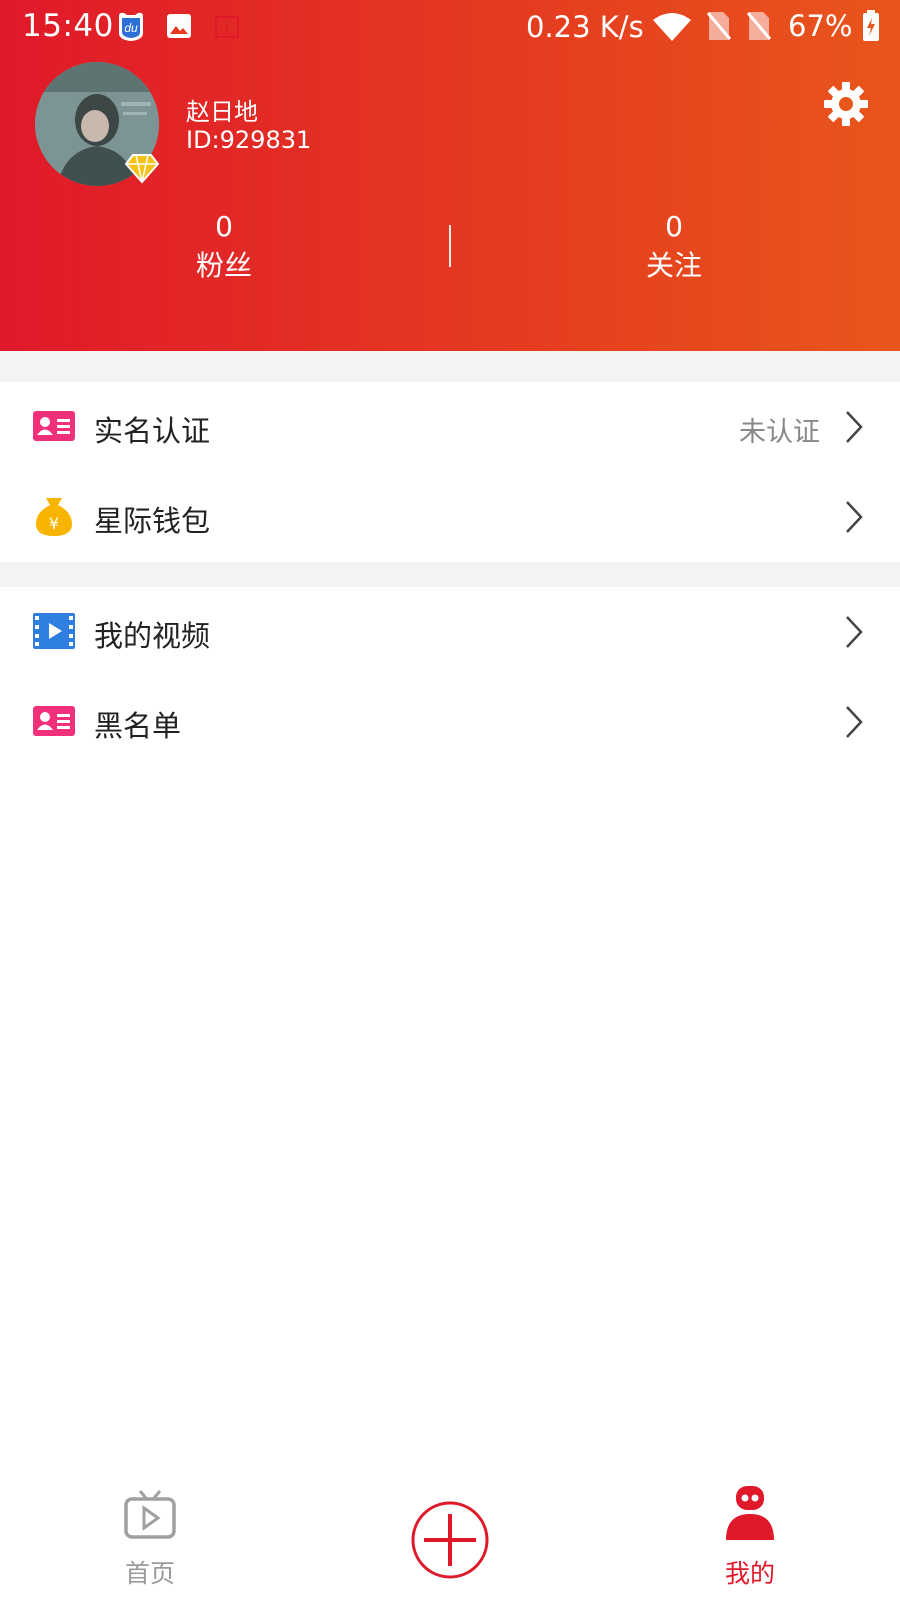 The width and height of the screenshot is (900, 1600). I want to click on money-bag-icon: ¥, so click(54, 516).